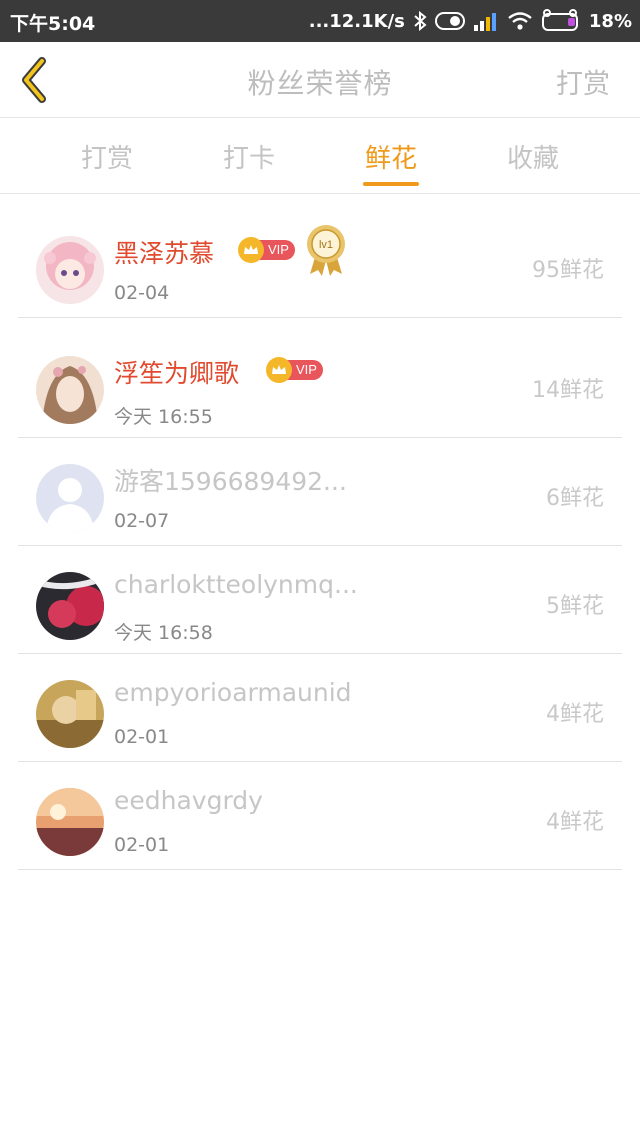 Image resolution: width=640 pixels, height=1138 pixels. I want to click on tab-flowers: 鲜花, so click(391, 156).